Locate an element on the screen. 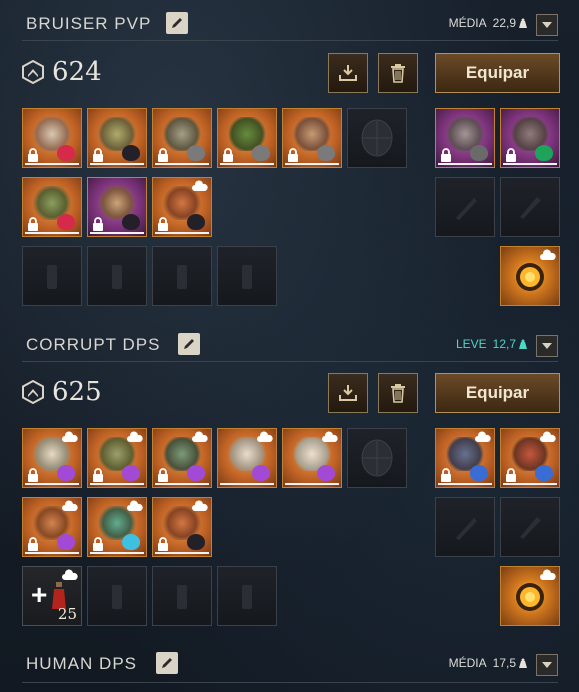 This screenshot has width=579, height=692. trash-icon is located at coordinates (398, 73).